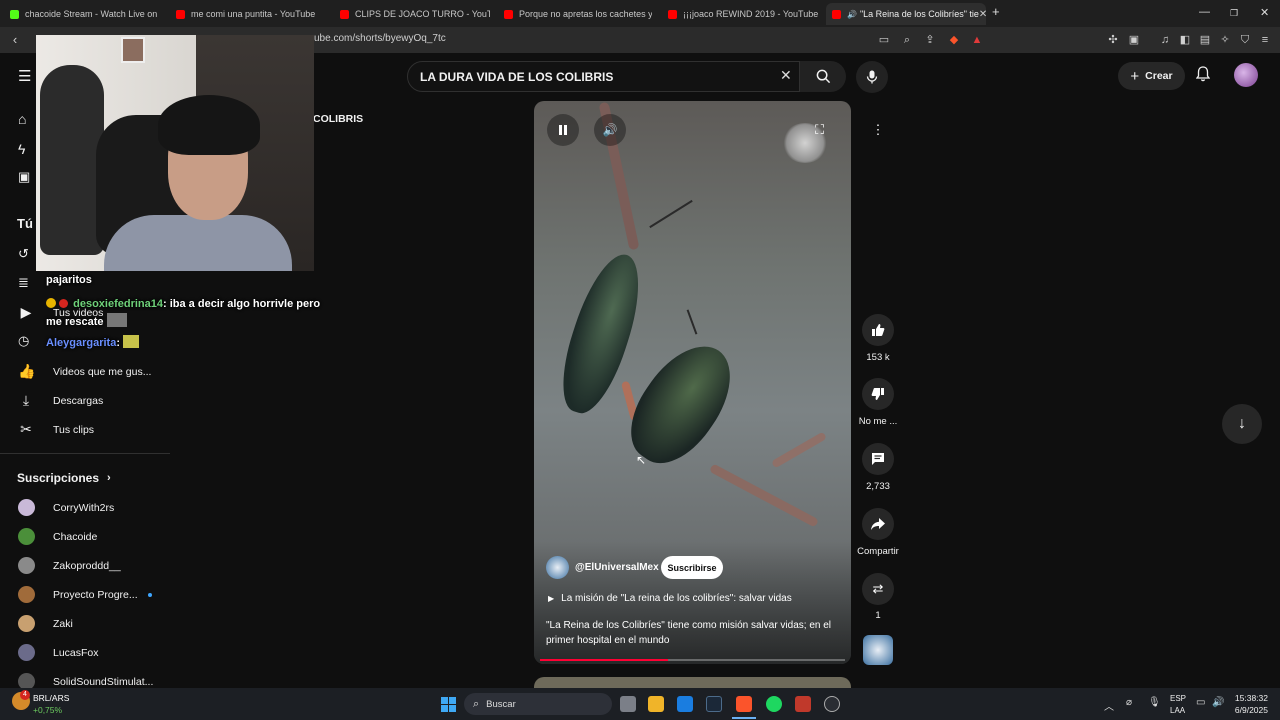 The width and height of the screenshot is (1280, 720). What do you see at coordinates (878, 650) in the screenshot?
I see `sound-source-thumbnail` at bounding box center [878, 650].